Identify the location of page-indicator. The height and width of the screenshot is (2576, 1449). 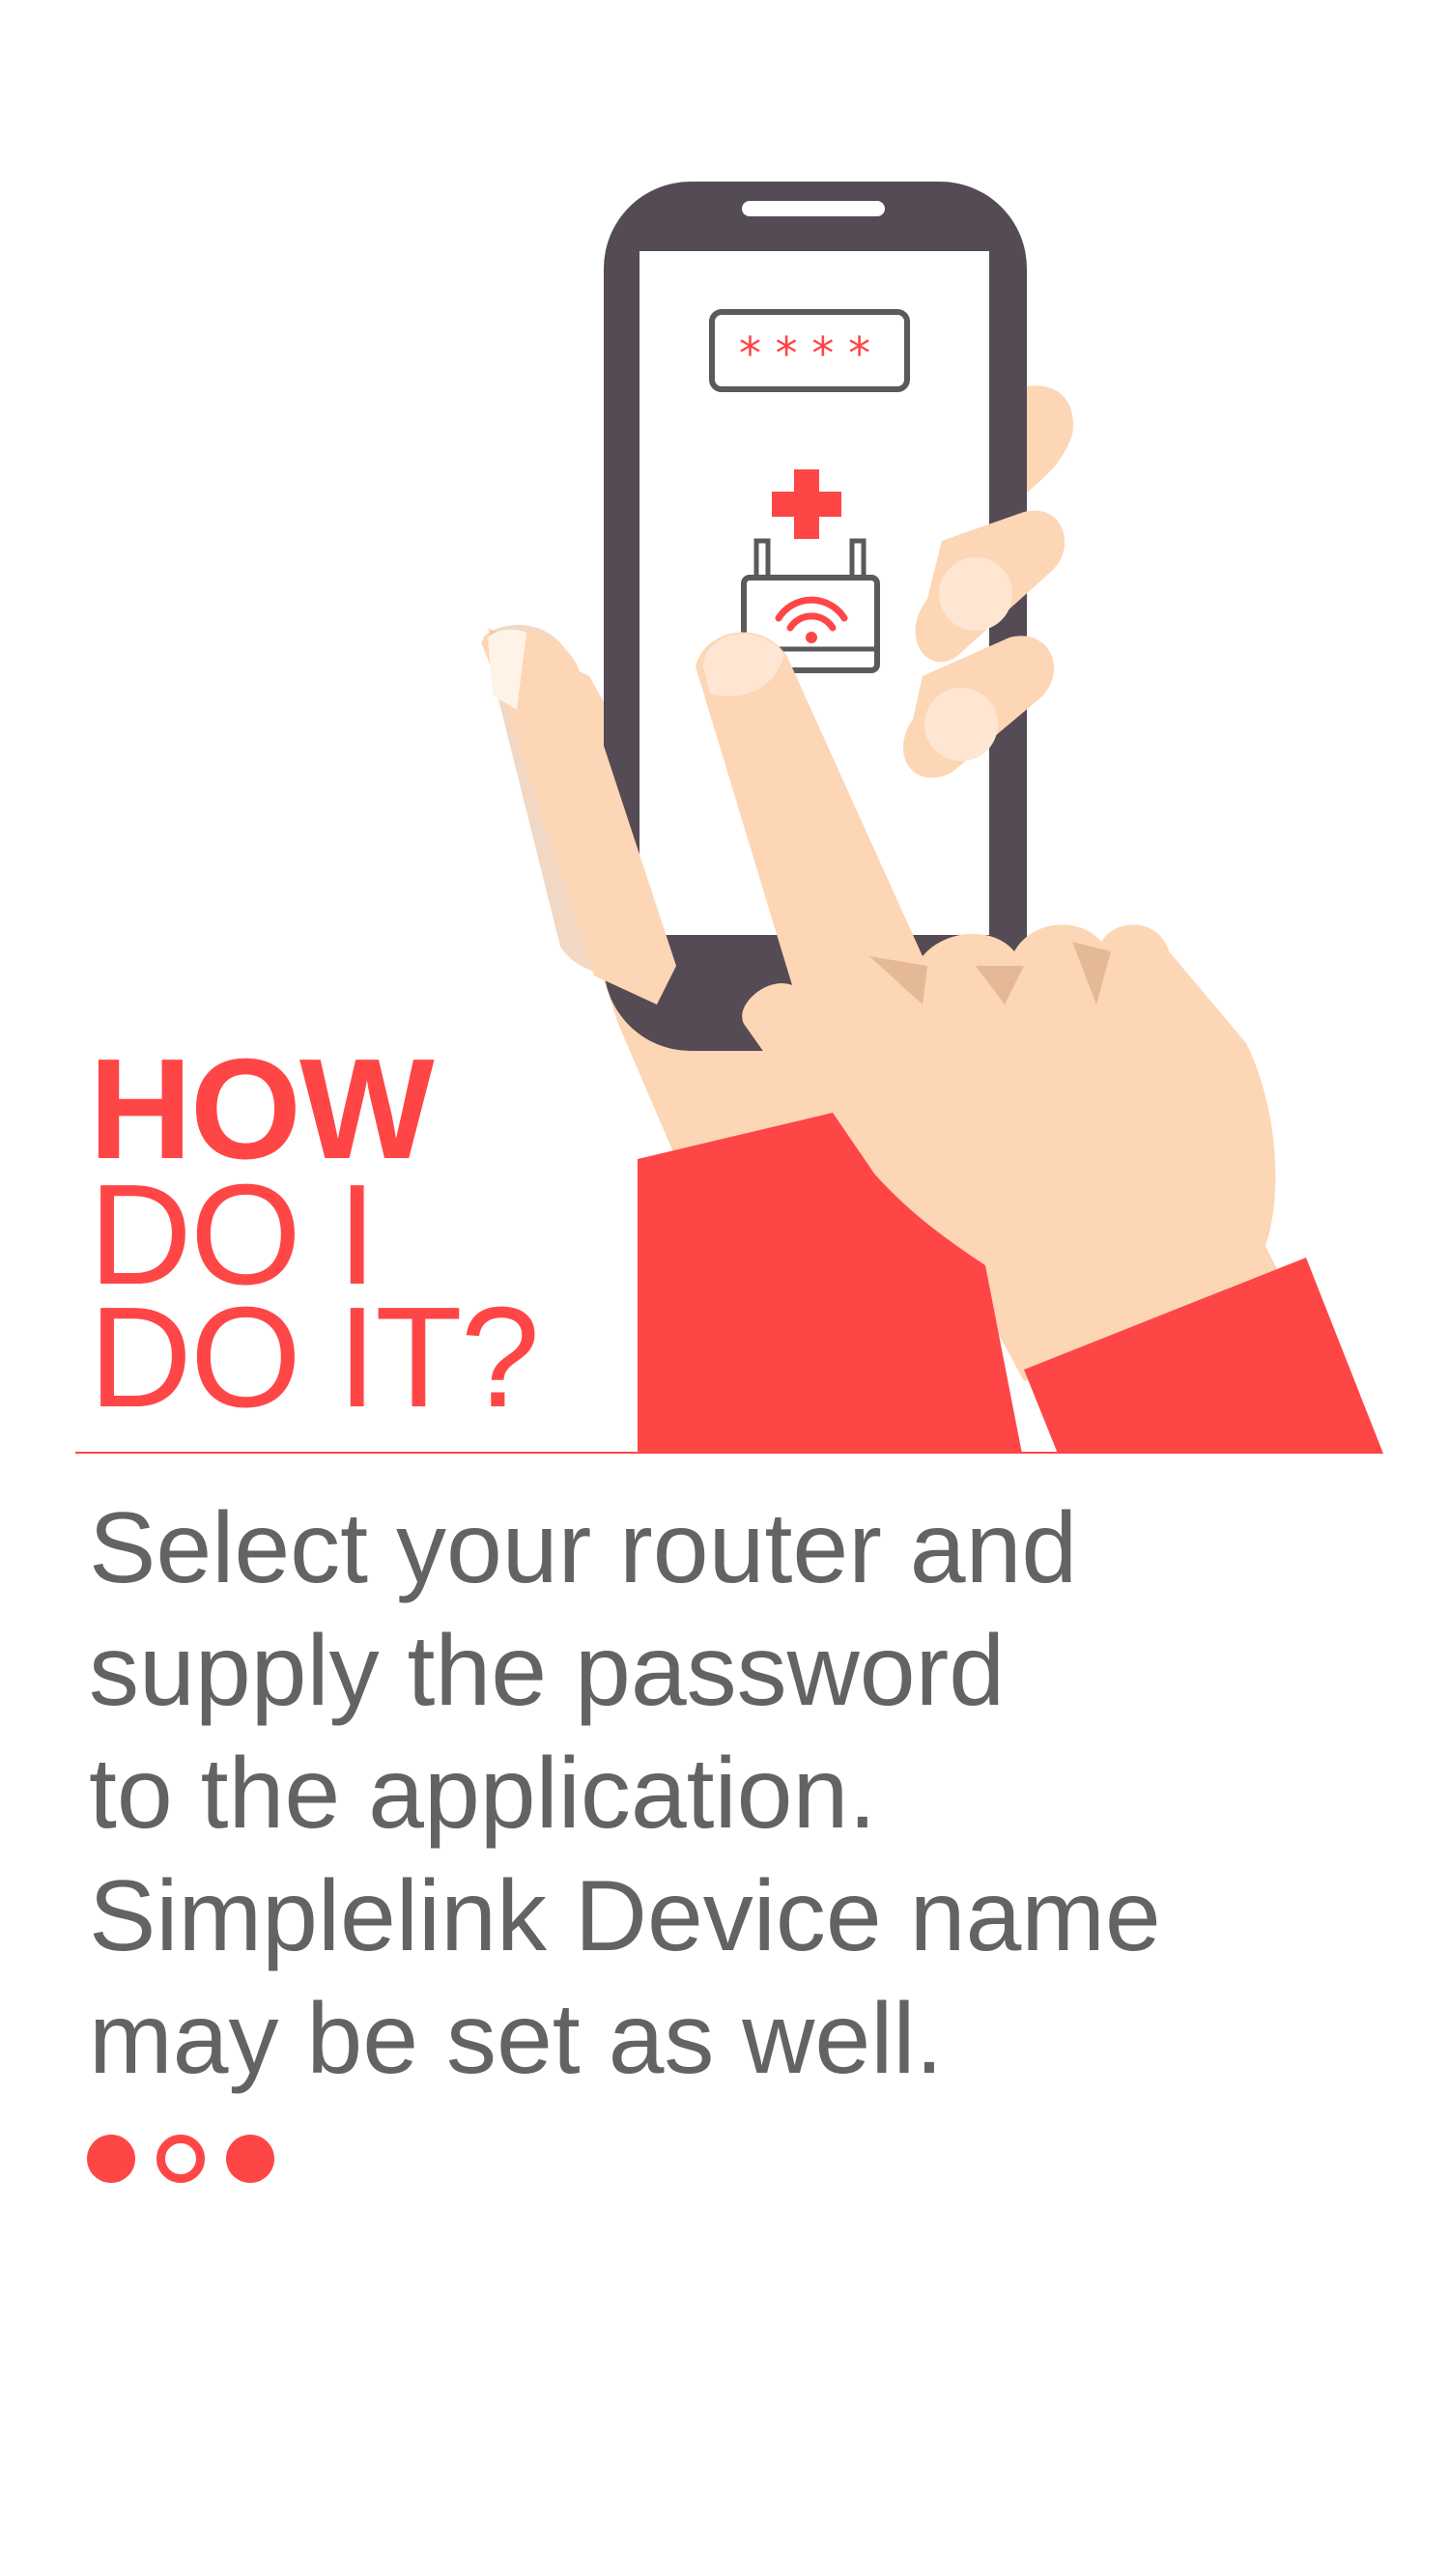
(180, 2159).